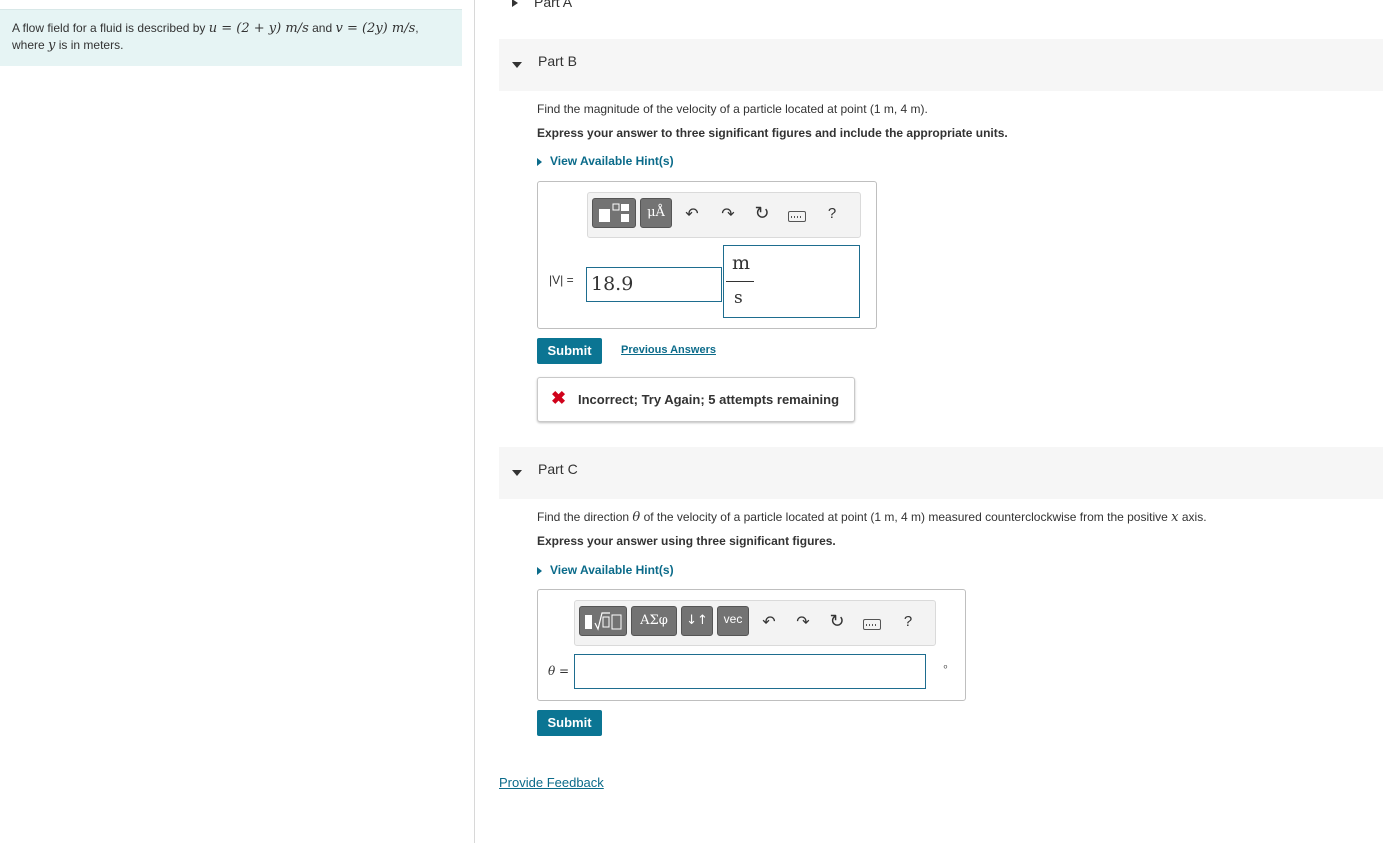 This screenshot has height=843, width=1383. I want to click on question-text-c: axis., so click(1194, 517).